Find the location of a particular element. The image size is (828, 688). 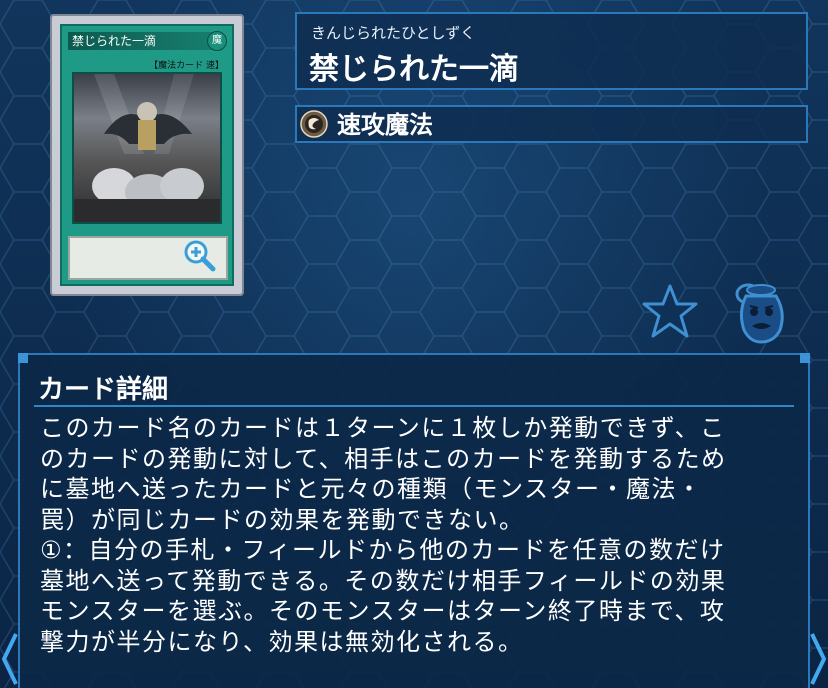

card-type-line: 【魔法カード 速】 is located at coordinates (186, 66).